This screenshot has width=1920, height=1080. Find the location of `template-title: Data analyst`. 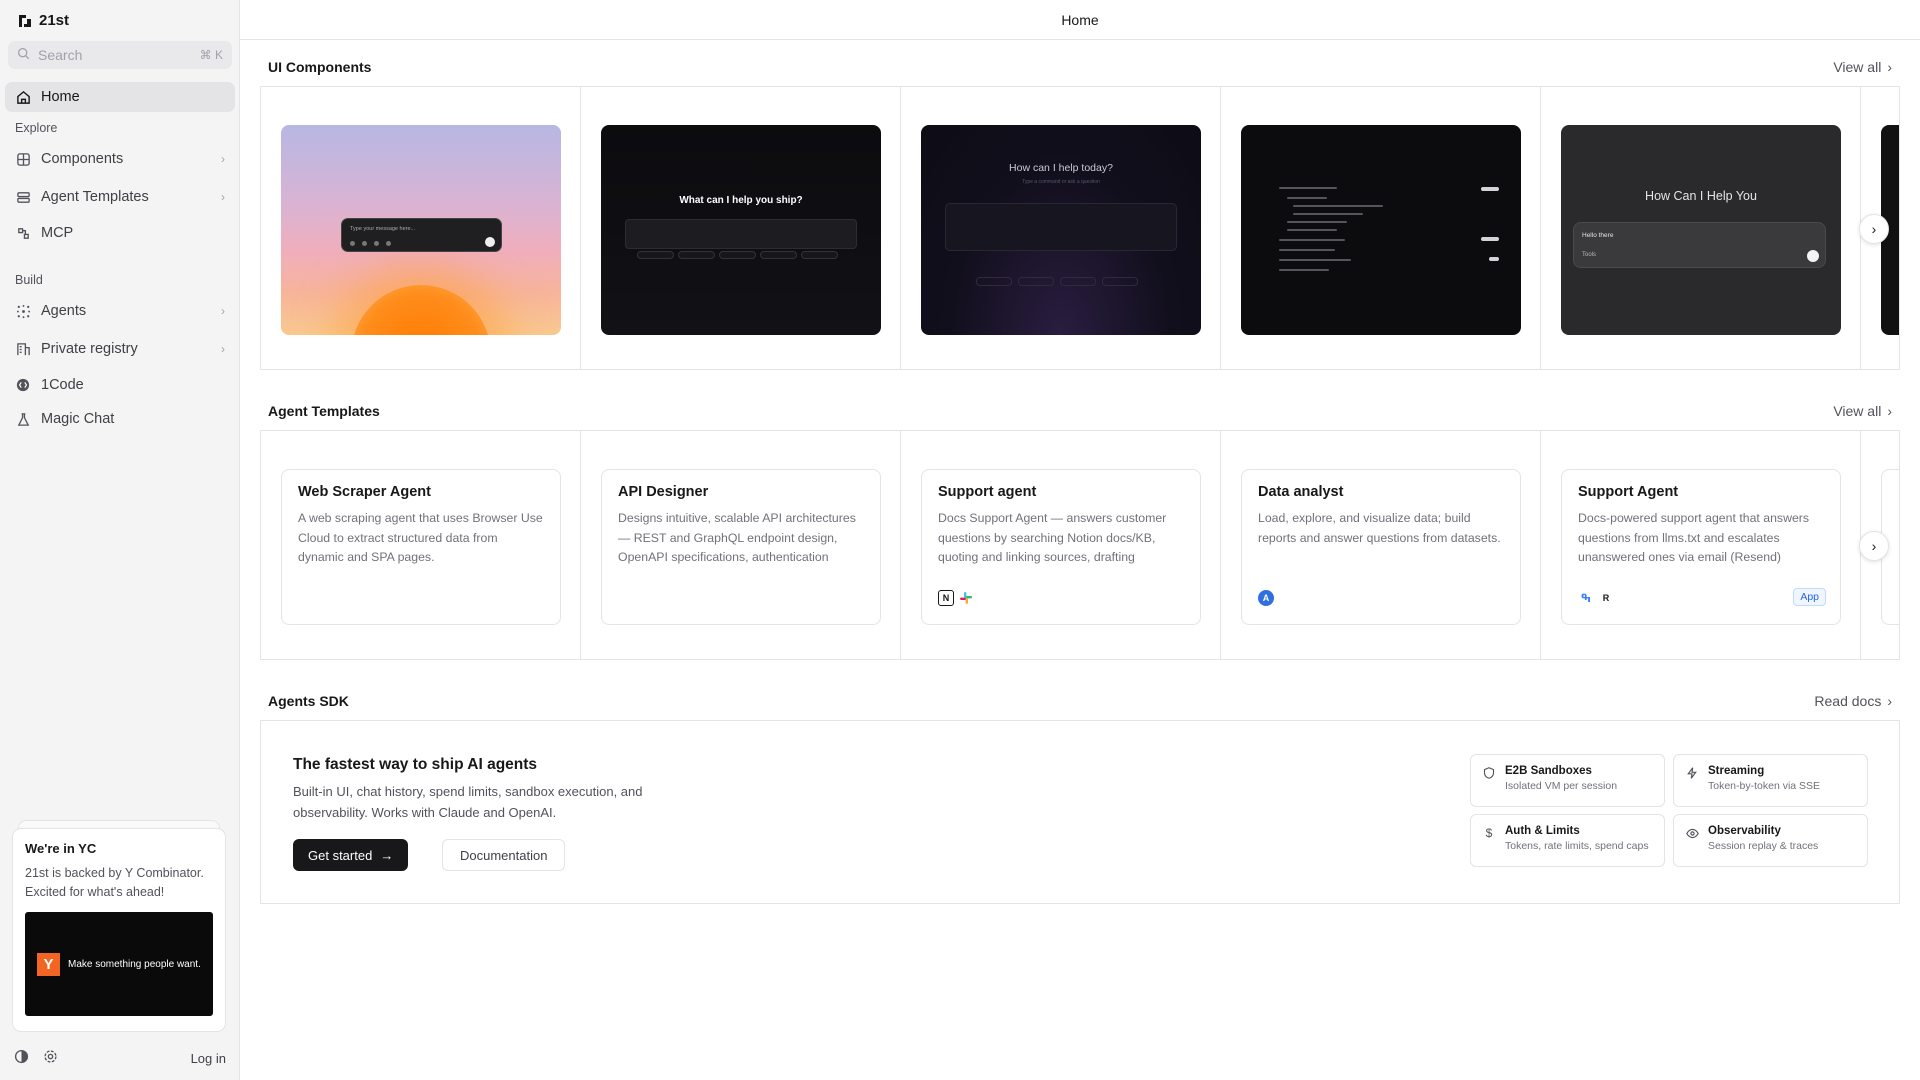

template-title: Data analyst is located at coordinates (1301, 492).